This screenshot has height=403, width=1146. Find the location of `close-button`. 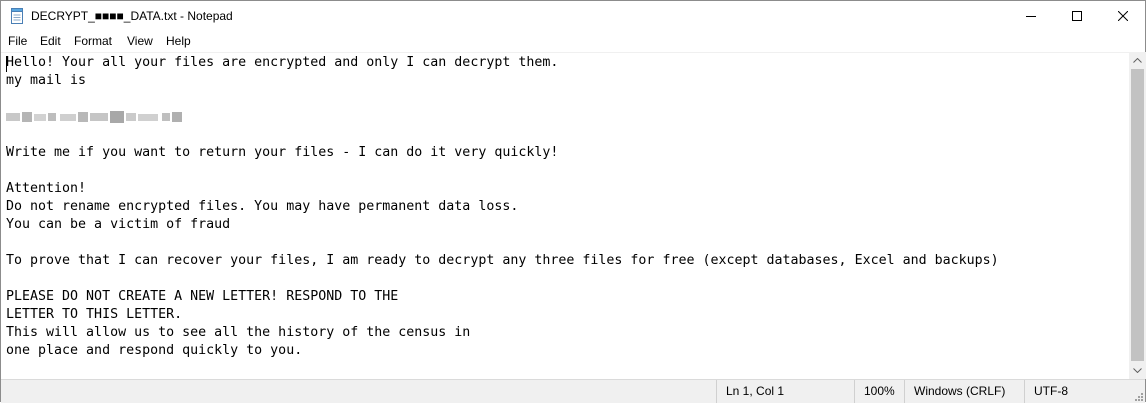

close-button is located at coordinates (1123, 16).